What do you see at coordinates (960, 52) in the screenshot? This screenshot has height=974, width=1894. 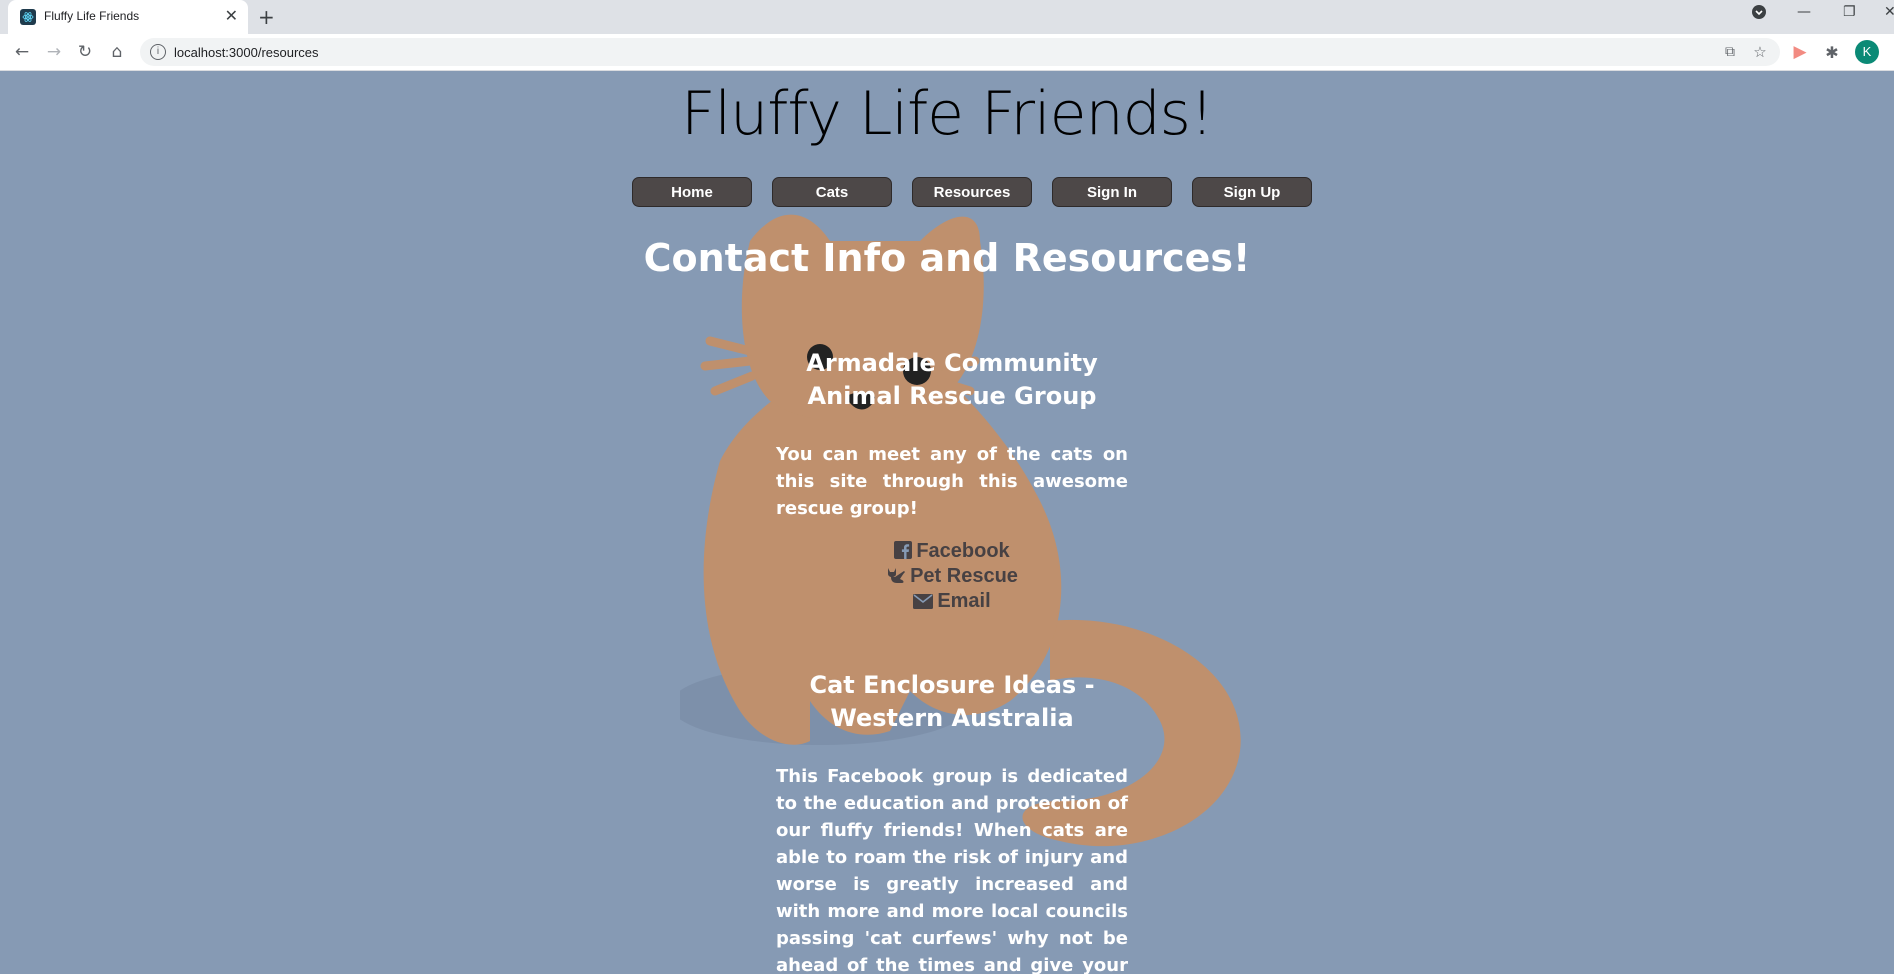 I see `address-bar: i localhost:3000/resources ⧉ ☆` at bounding box center [960, 52].